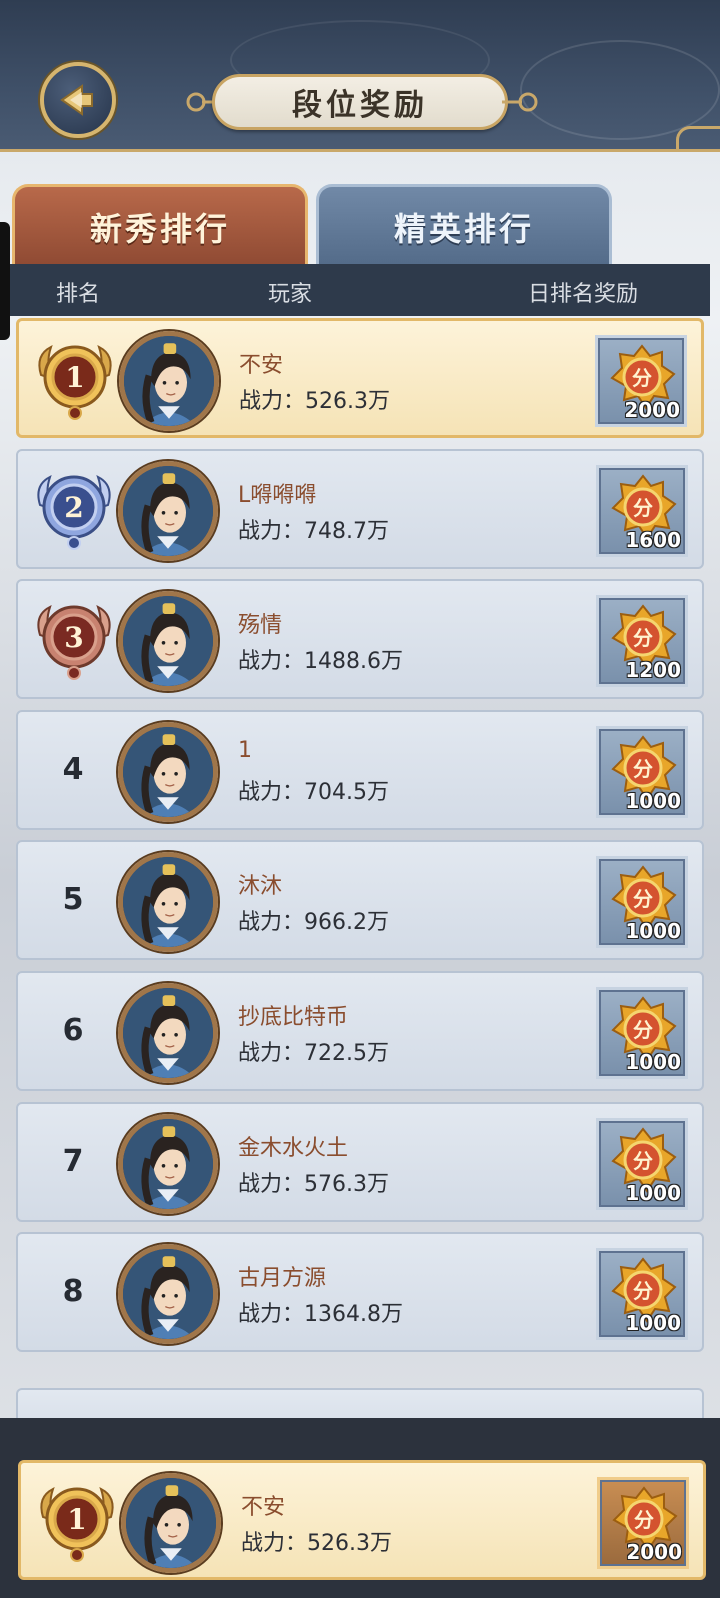 The image size is (720, 1598). I want to click on tab-rookie-ranking: 新秀排行, so click(160, 225).